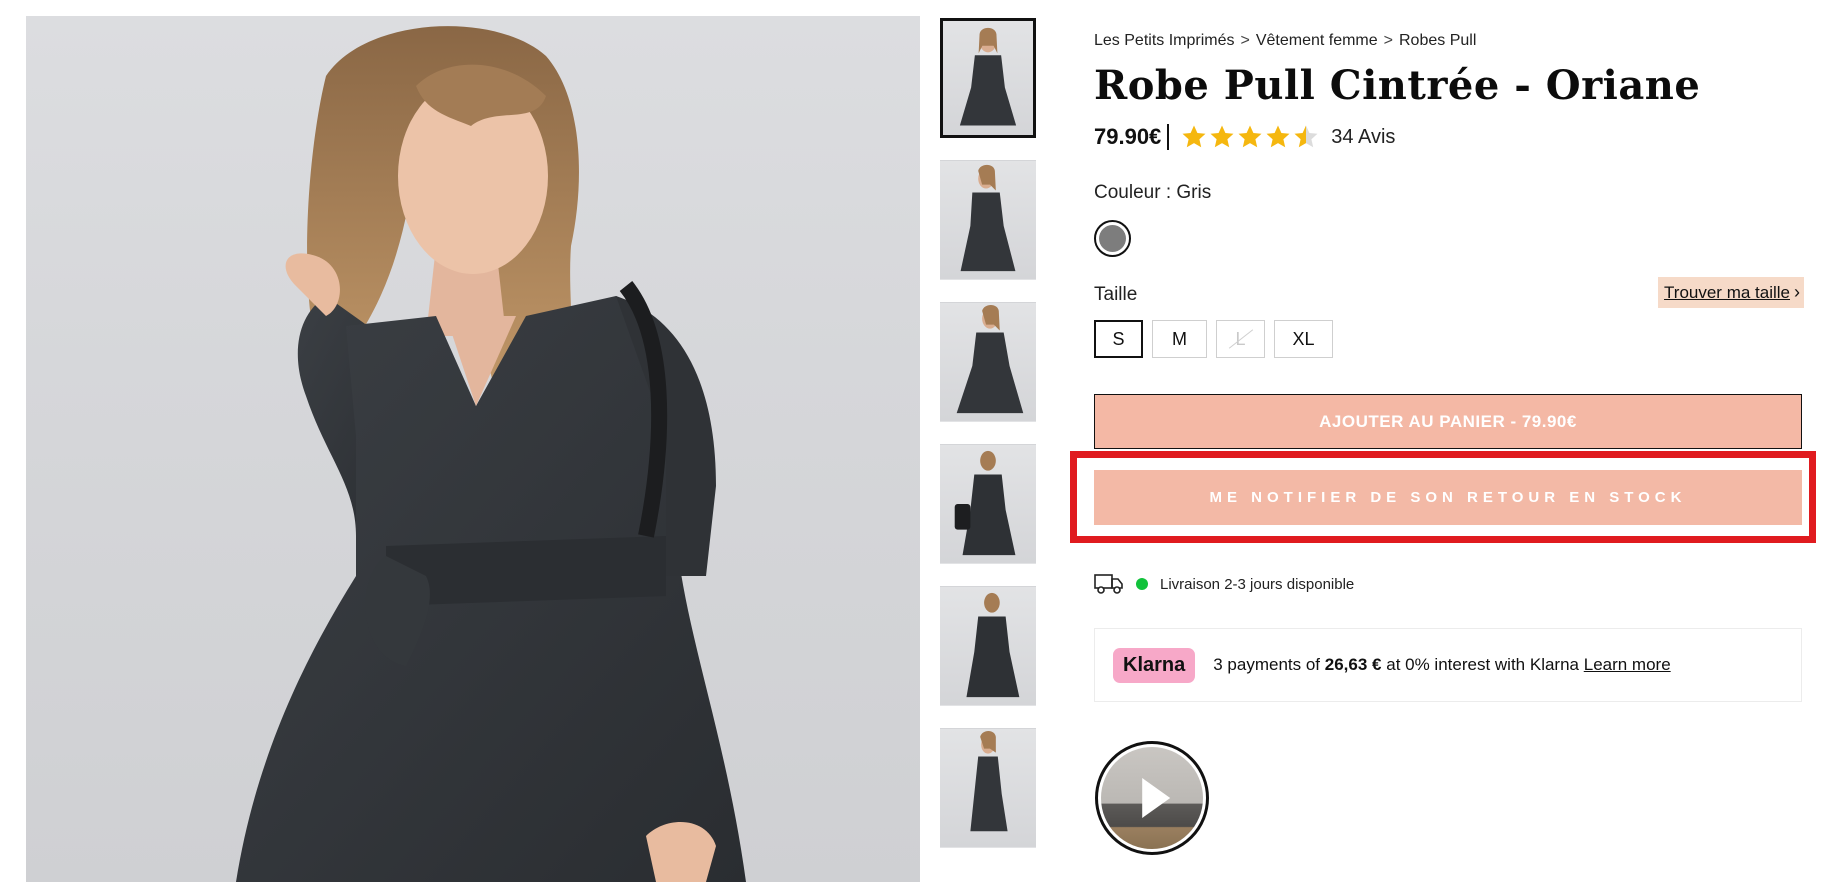 The image size is (1834, 882). What do you see at coordinates (1797, 292) in the screenshot?
I see `chevron-right-icon: ›` at bounding box center [1797, 292].